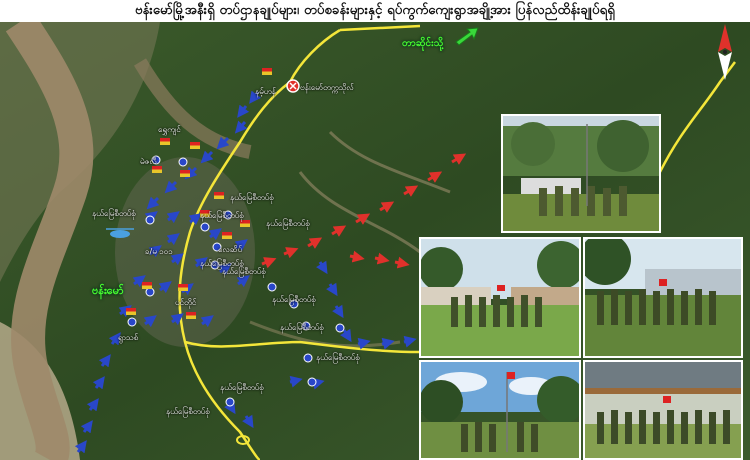 This screenshot has width=750, height=460. Describe the element at coordinates (108, 290) in the screenshot. I see `town-label: ဗန်းမော်` at that location.